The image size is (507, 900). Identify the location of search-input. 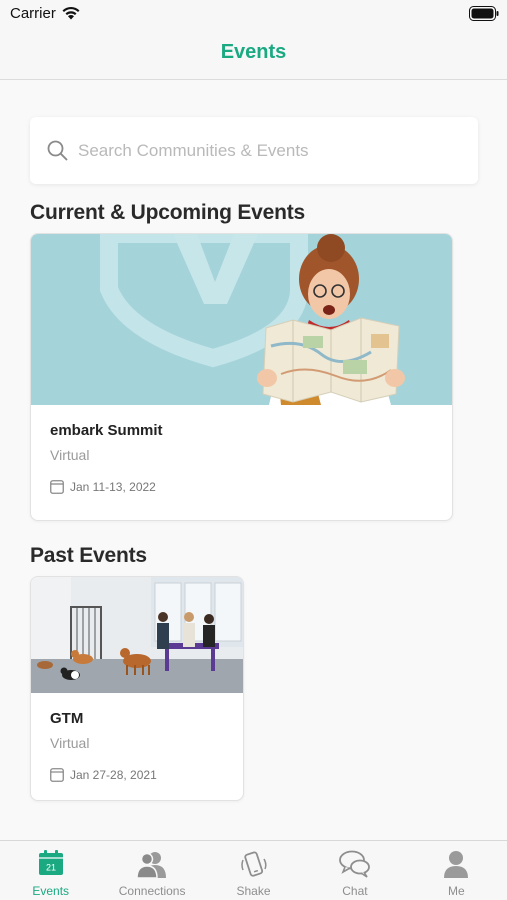
(268, 151).